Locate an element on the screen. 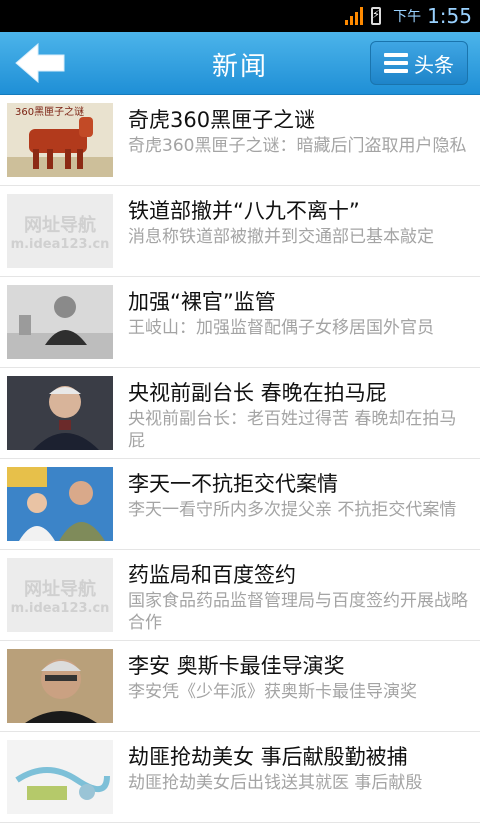 The image size is (480, 823). news-headline: 央视前副台长 春晚在拍马屁 is located at coordinates (257, 393).